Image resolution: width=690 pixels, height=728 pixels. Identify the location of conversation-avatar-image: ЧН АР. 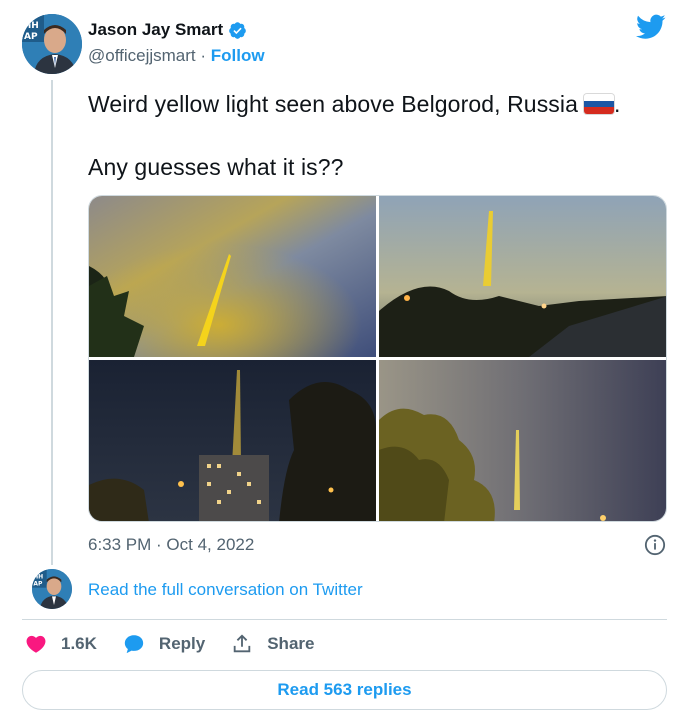
(52, 589).